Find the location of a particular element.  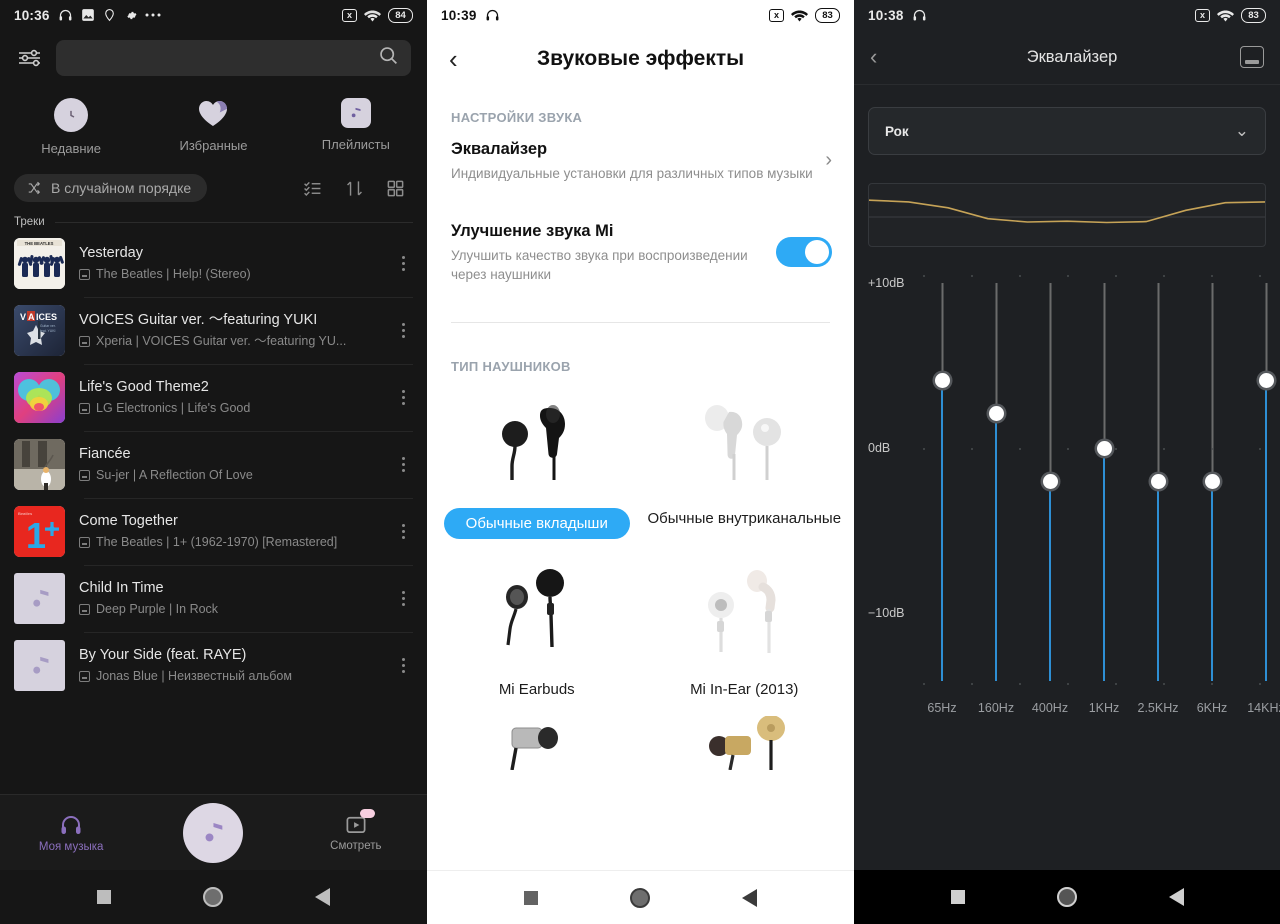

headphone-option-mi-inear-2013: Mi In-Ear (2013) is located at coordinates (745, 628).